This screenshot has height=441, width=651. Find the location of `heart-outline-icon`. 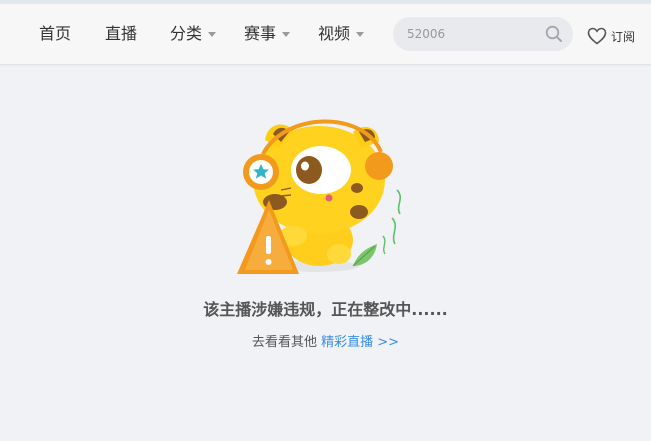

heart-outline-icon is located at coordinates (597, 36).